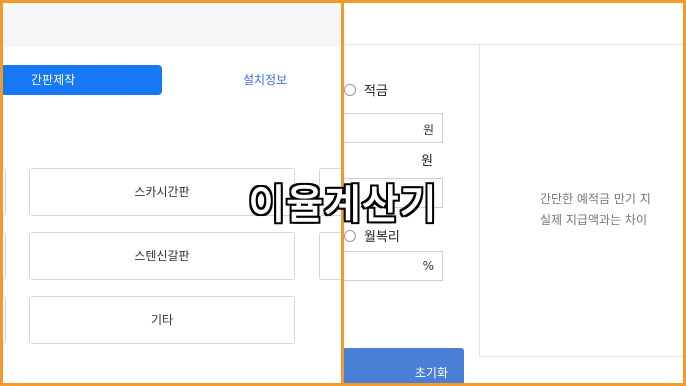 Image resolution: width=686 pixels, height=386 pixels. Describe the element at coordinates (376, 91) in the screenshot. I see `radio-simple-label: 적금` at that location.